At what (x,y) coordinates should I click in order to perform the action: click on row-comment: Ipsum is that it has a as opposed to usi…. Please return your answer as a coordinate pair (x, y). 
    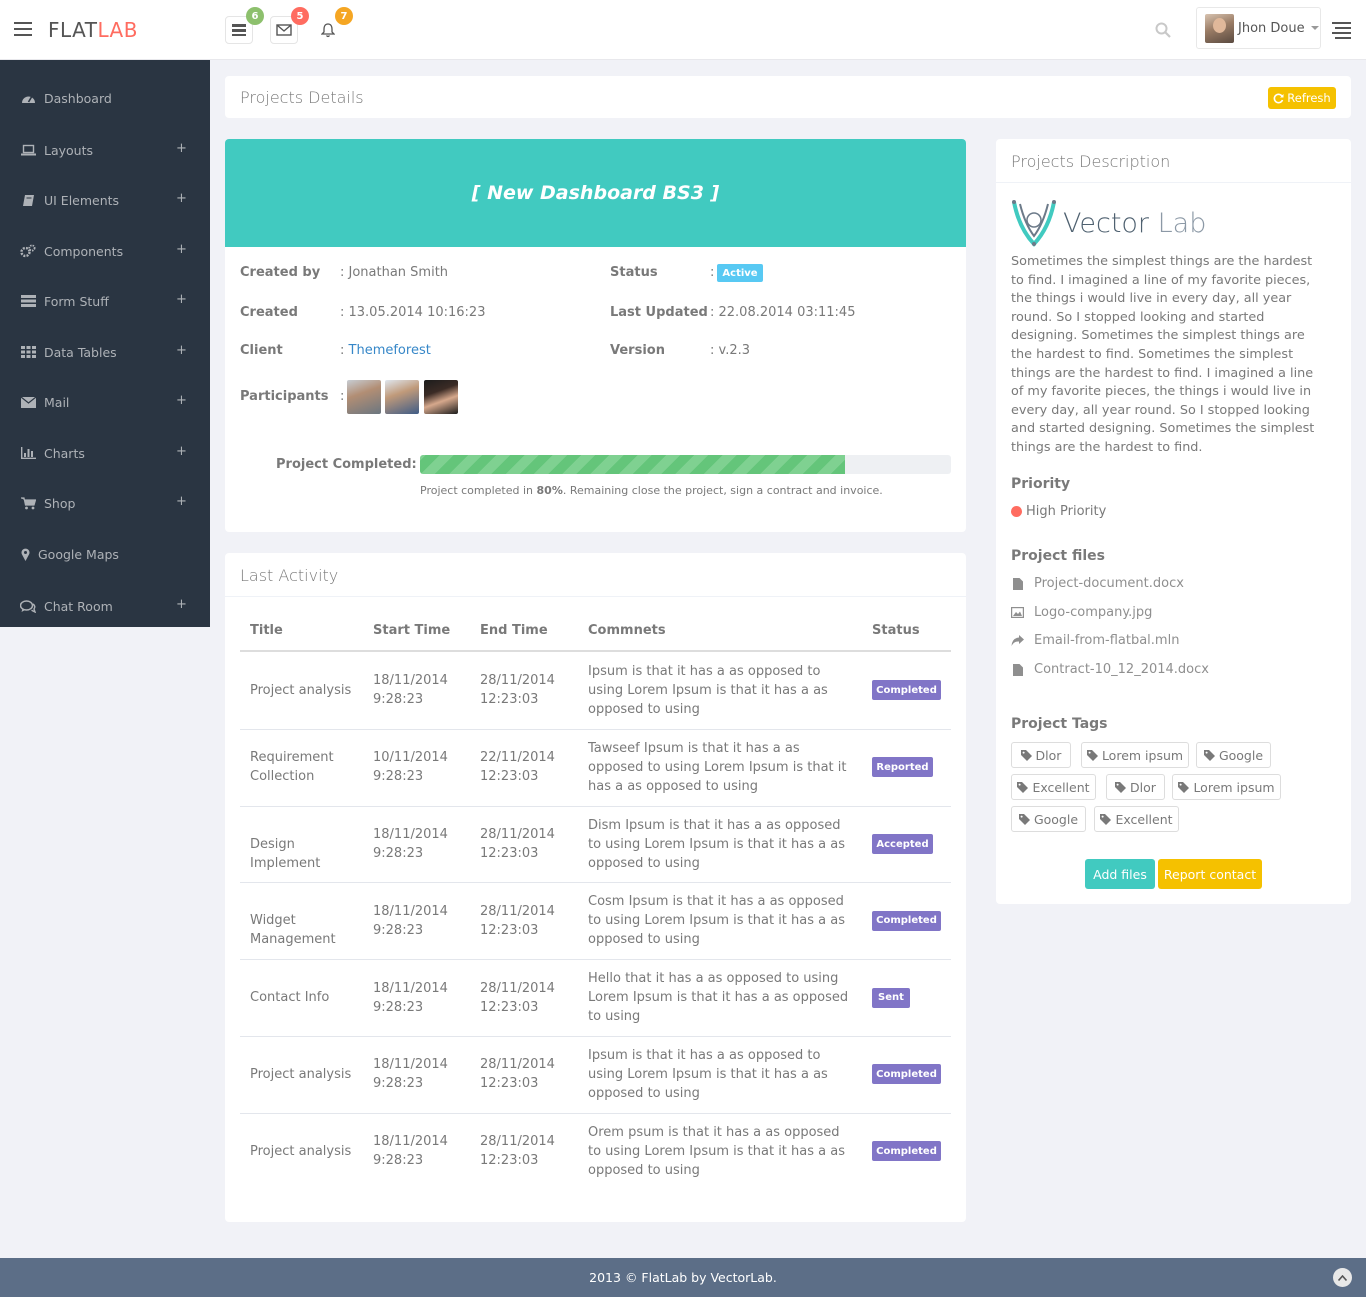
    Looking at the image, I should click on (708, 690).